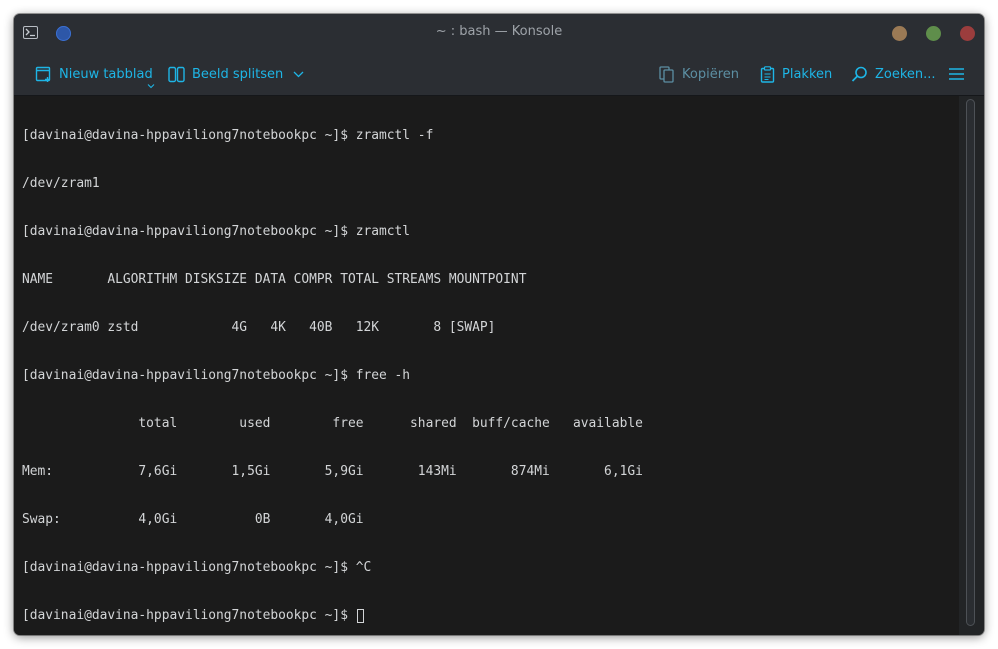 This screenshot has height=649, width=998. I want to click on paste-label: Plakken, so click(807, 74).